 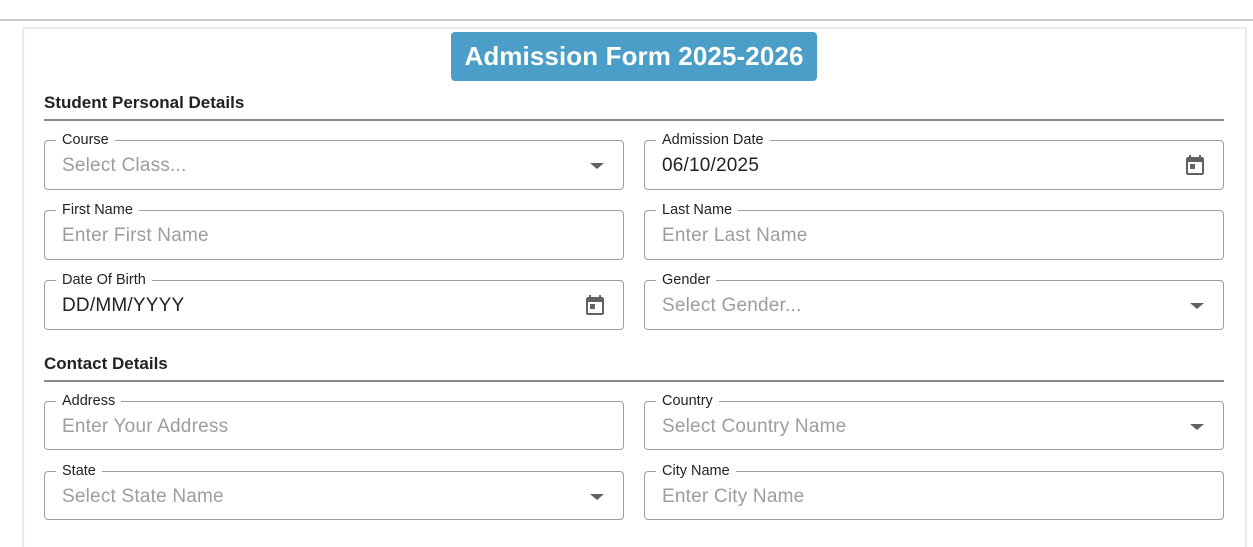 I want to click on date-of-birth-value: DD/MM/YYYY, so click(x=123, y=305).